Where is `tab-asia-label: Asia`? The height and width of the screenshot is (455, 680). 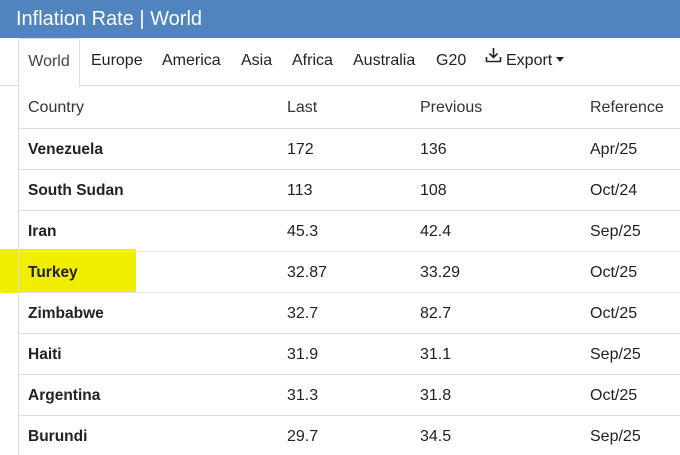 tab-asia-label: Asia is located at coordinates (257, 60).